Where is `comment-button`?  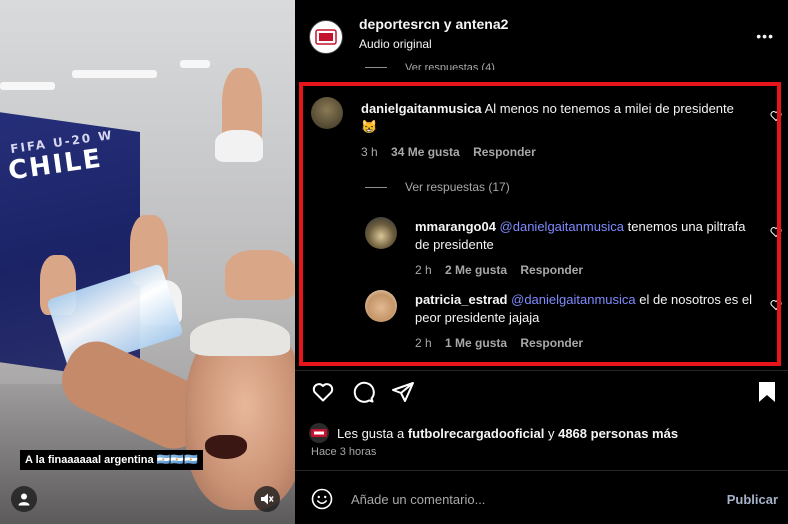 comment-button is located at coordinates (363, 392).